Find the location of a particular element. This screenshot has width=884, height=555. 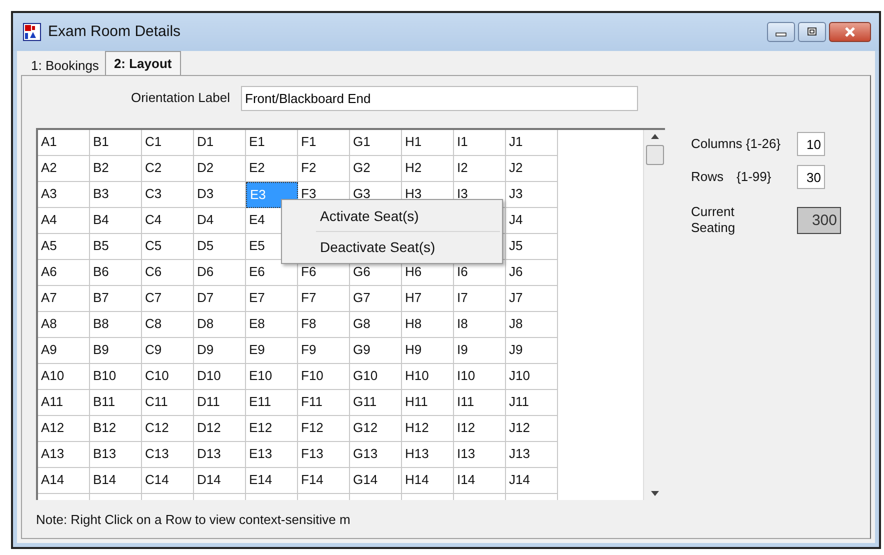

seat-cell: I2 is located at coordinates (480, 169).